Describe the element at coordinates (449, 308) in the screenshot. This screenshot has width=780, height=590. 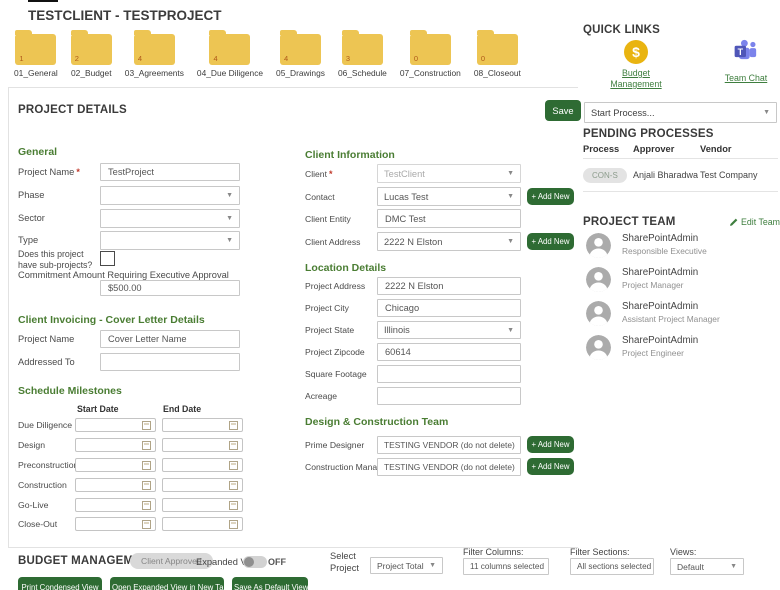
I see `project-city-input` at that location.